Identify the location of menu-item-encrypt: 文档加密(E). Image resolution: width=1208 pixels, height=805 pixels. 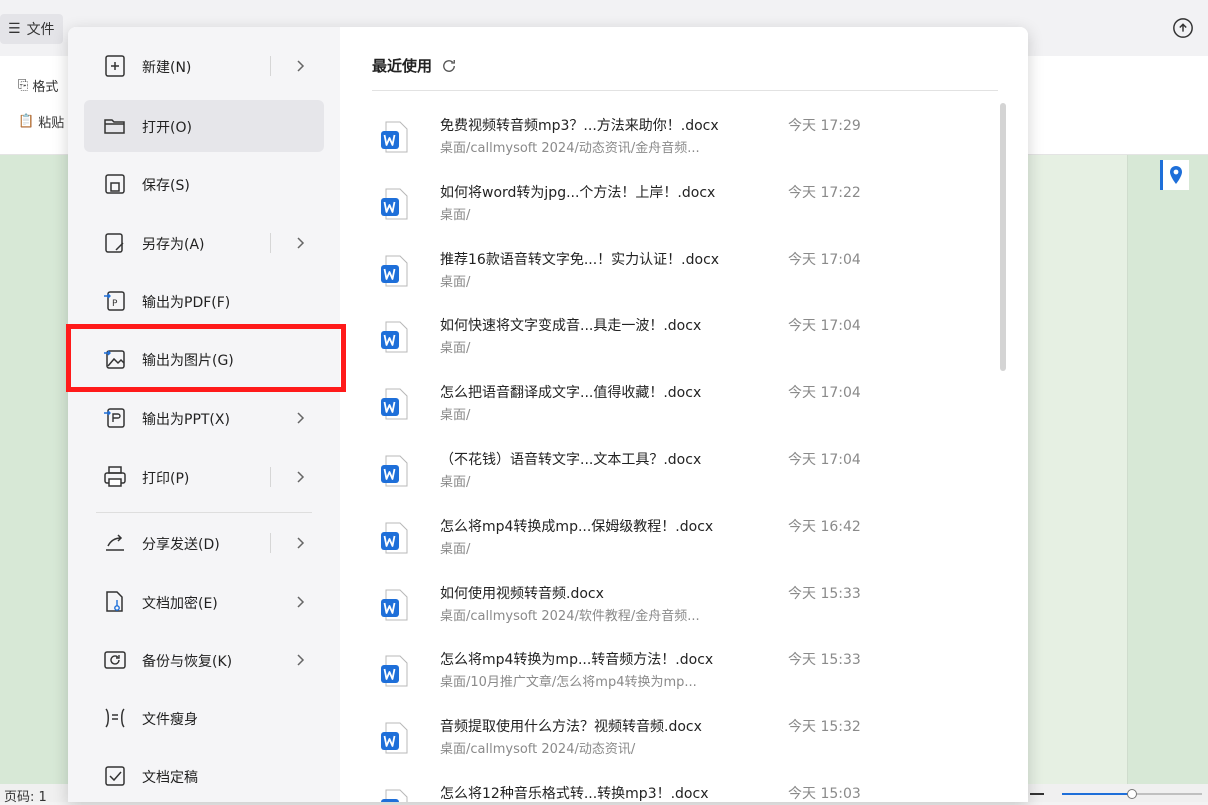
(204, 602).